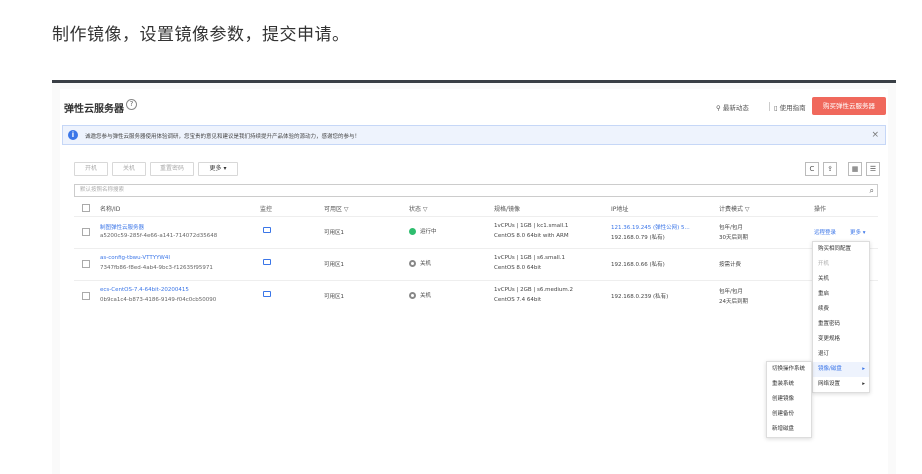 The image size is (922, 474). I want to click on col-status: 状态 ▽, so click(418, 208).